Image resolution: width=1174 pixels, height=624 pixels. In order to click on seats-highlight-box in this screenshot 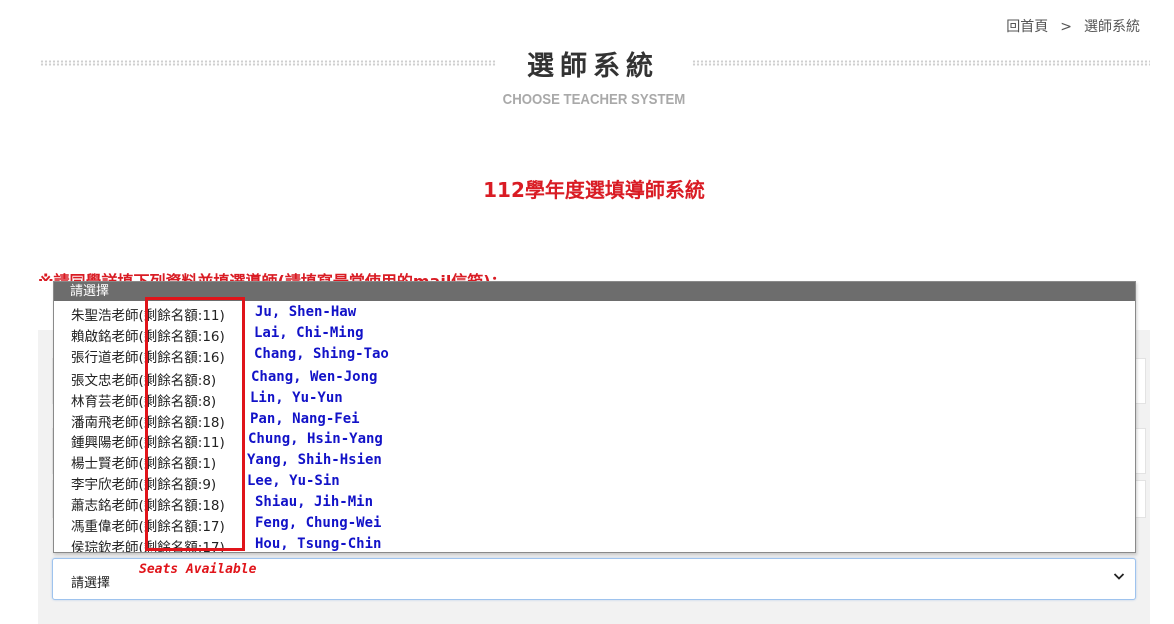, I will do `click(195, 424)`.